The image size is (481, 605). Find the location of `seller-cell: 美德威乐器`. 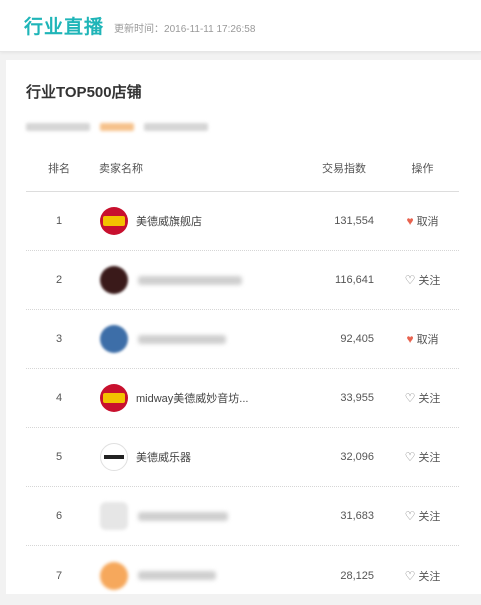

seller-cell: 美德威乐器 is located at coordinates (182, 457).